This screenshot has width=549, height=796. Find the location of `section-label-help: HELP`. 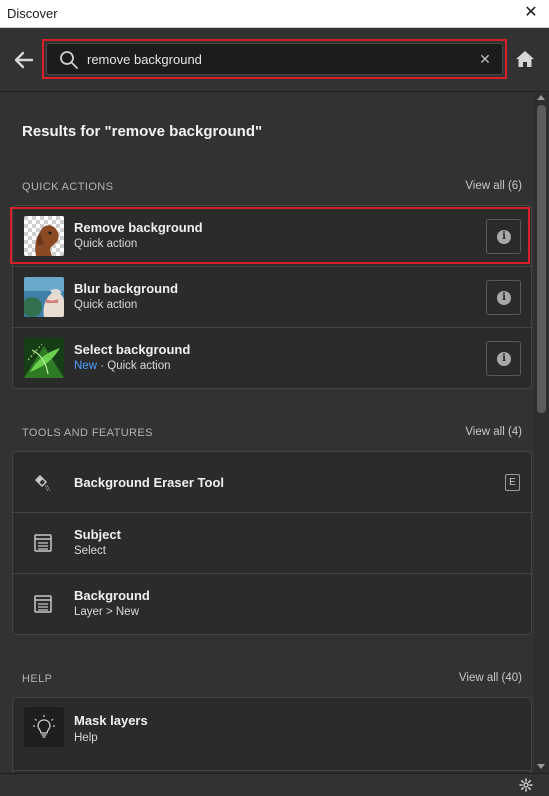

section-label-help: HELP is located at coordinates (37, 679).